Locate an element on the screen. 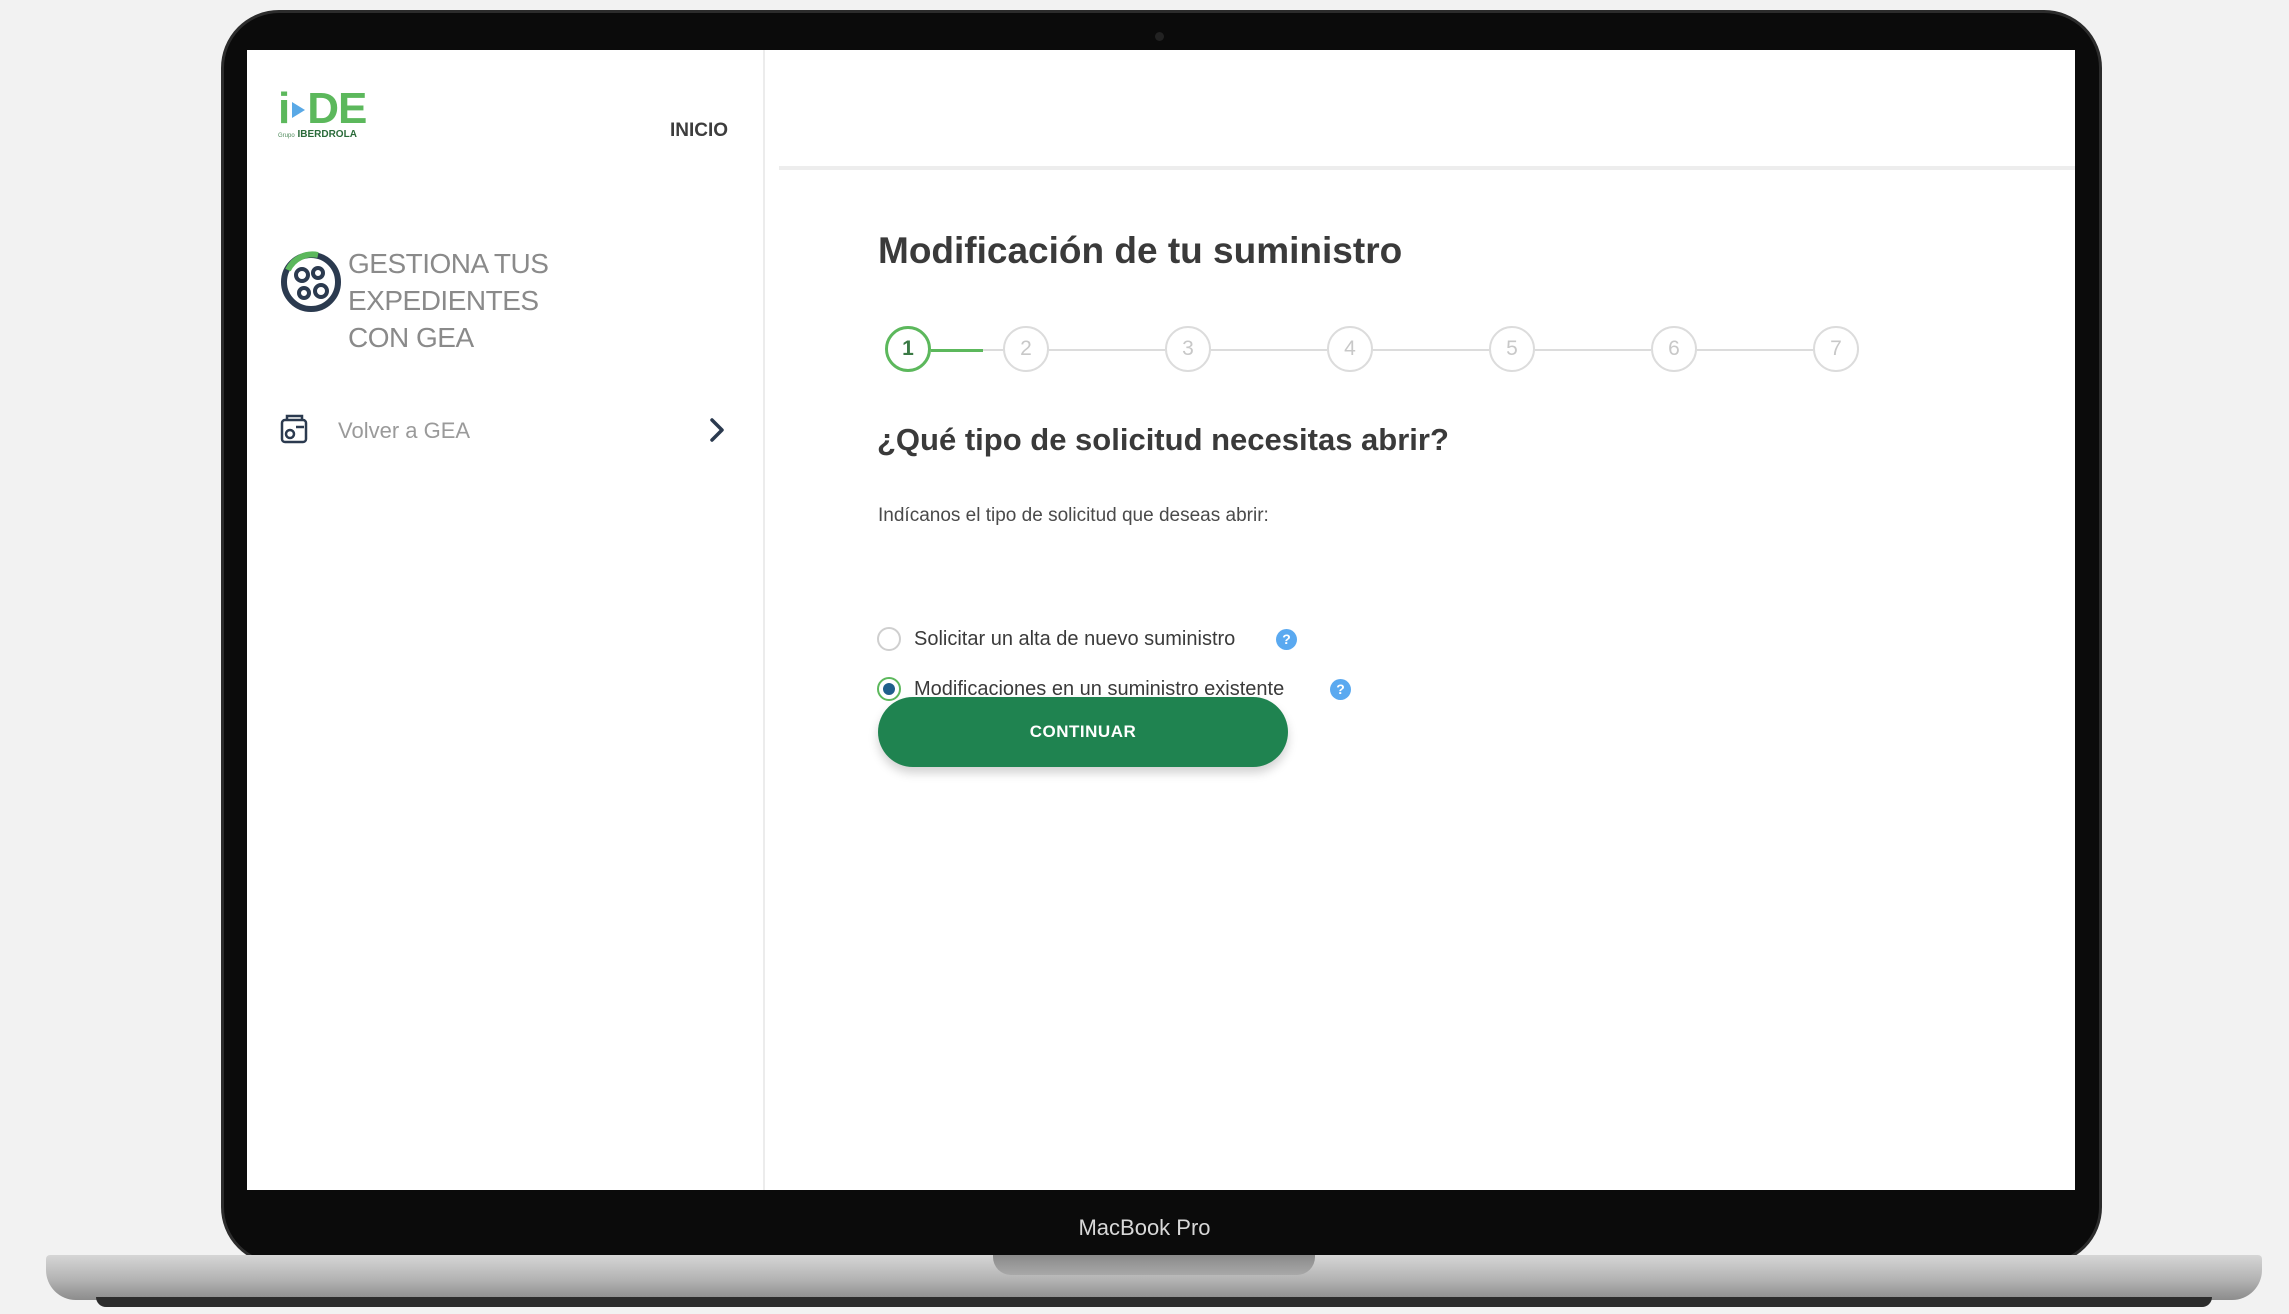 The width and height of the screenshot is (2289, 1314). logo-wordmark: i DE is located at coordinates (333, 109).